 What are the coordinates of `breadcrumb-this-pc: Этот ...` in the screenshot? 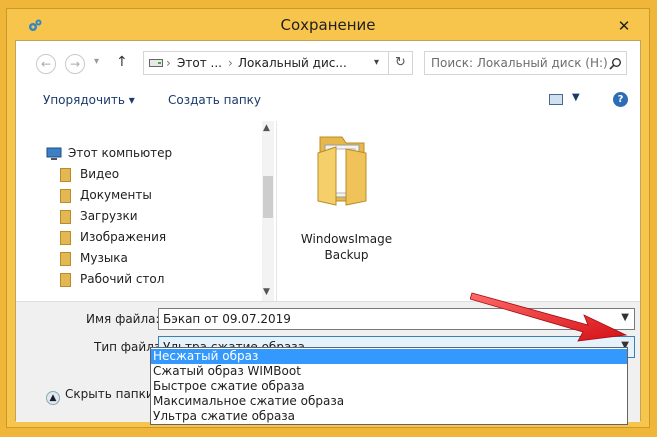 It's located at (199, 63).